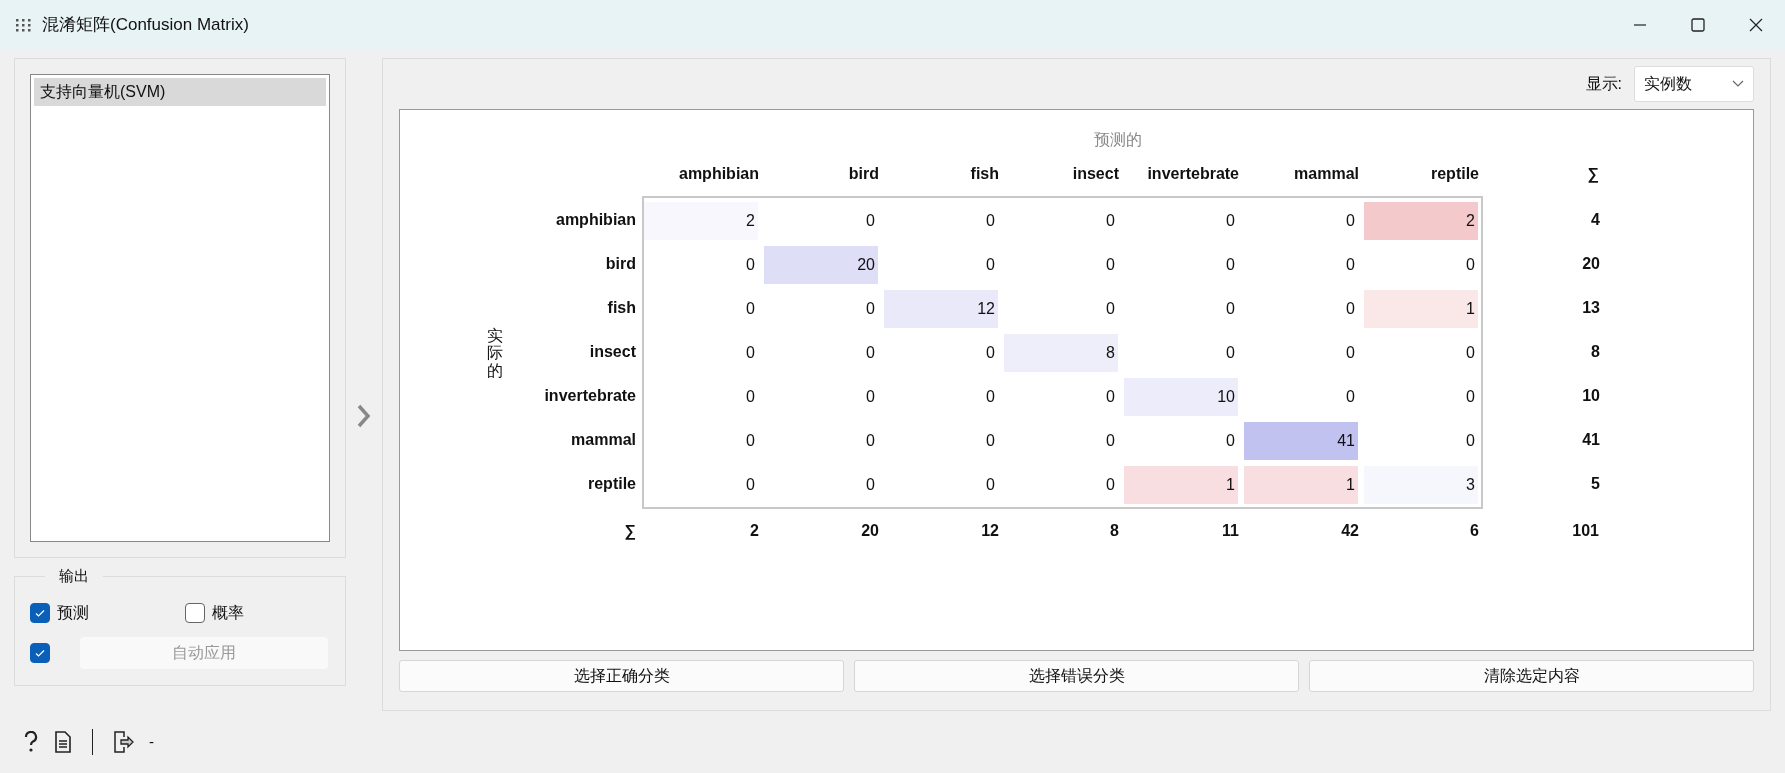  What do you see at coordinates (1591, 308) in the screenshot?
I see `row-total: 13` at bounding box center [1591, 308].